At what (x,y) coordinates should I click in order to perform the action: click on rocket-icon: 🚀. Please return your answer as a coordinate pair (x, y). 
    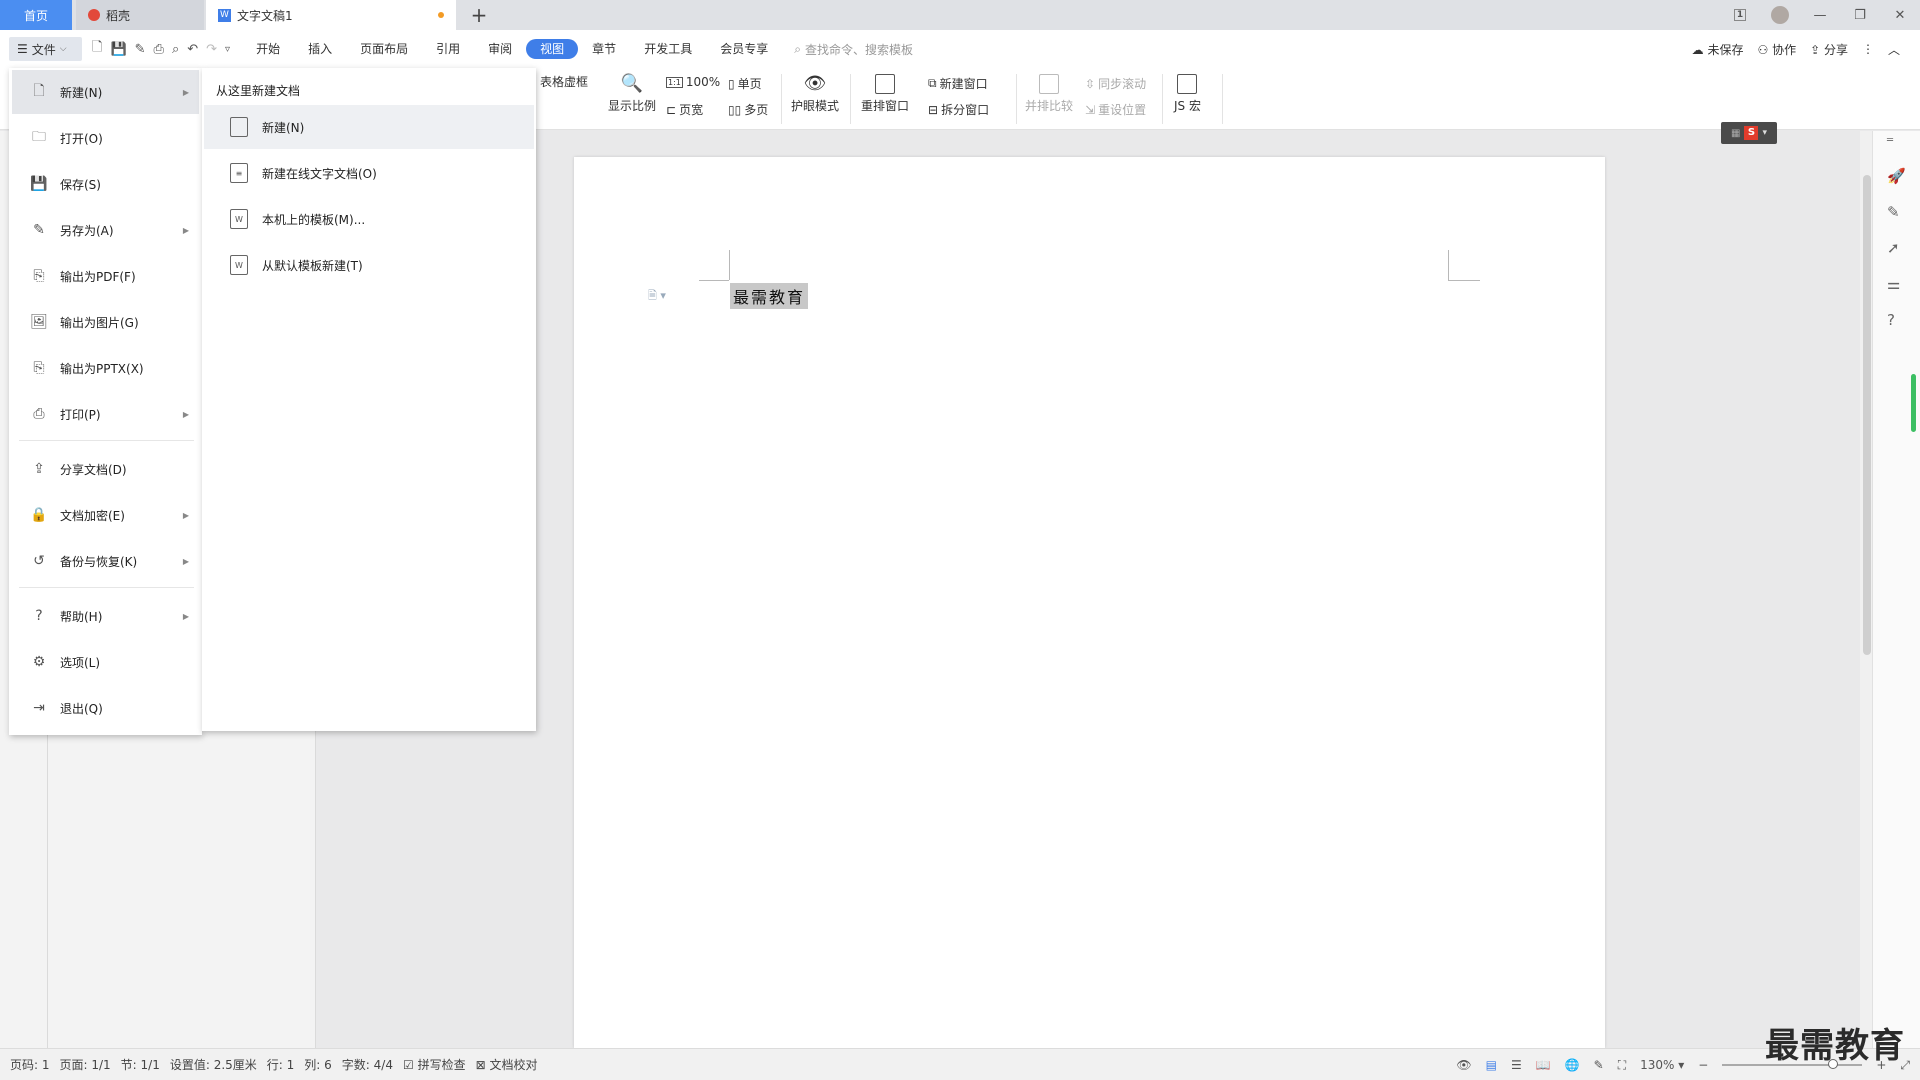
    Looking at the image, I should click on (1896, 176).